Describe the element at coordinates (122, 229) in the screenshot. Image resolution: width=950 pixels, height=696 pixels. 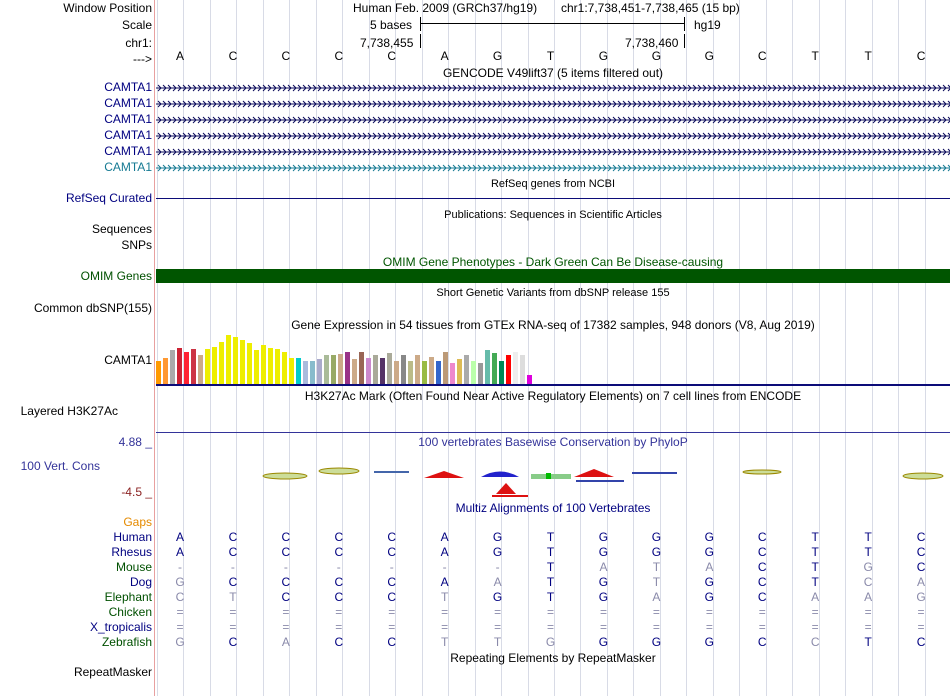
I see `sequences-label: Sequences` at that location.